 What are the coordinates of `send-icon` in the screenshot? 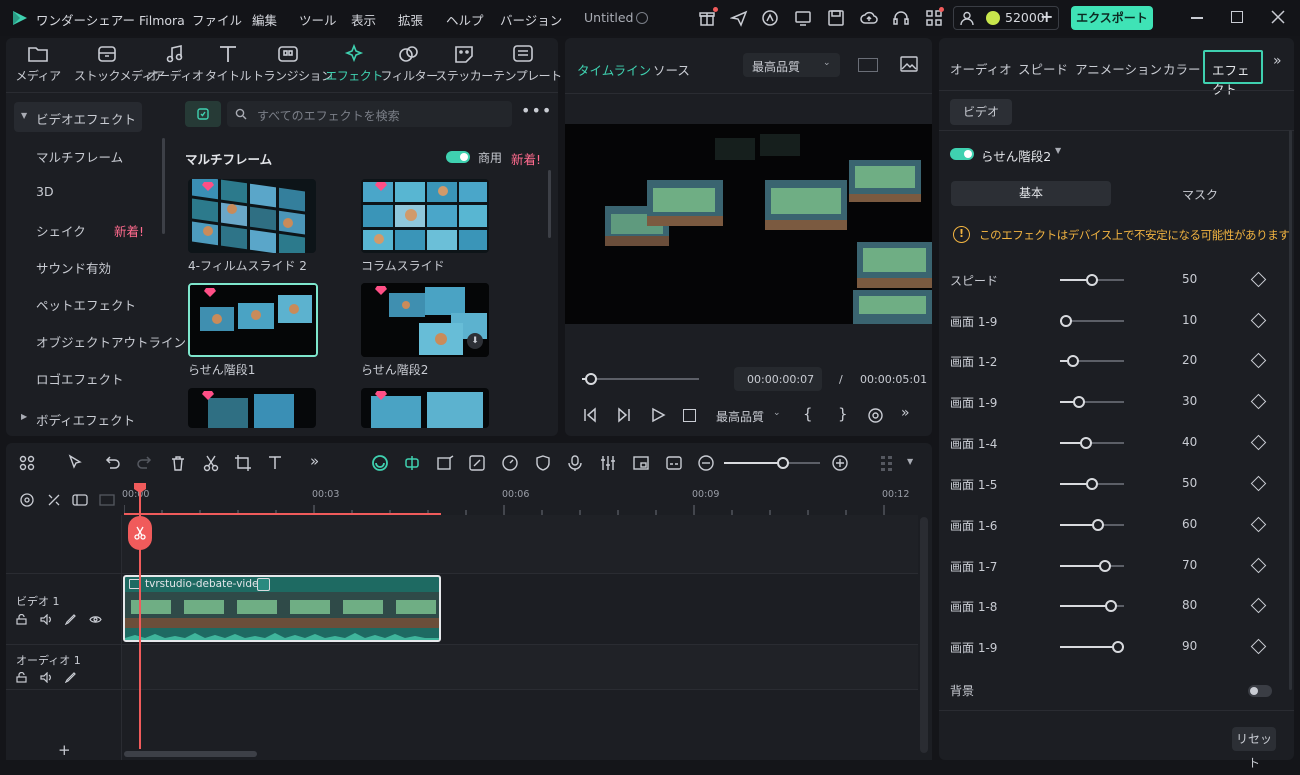 It's located at (739, 18).